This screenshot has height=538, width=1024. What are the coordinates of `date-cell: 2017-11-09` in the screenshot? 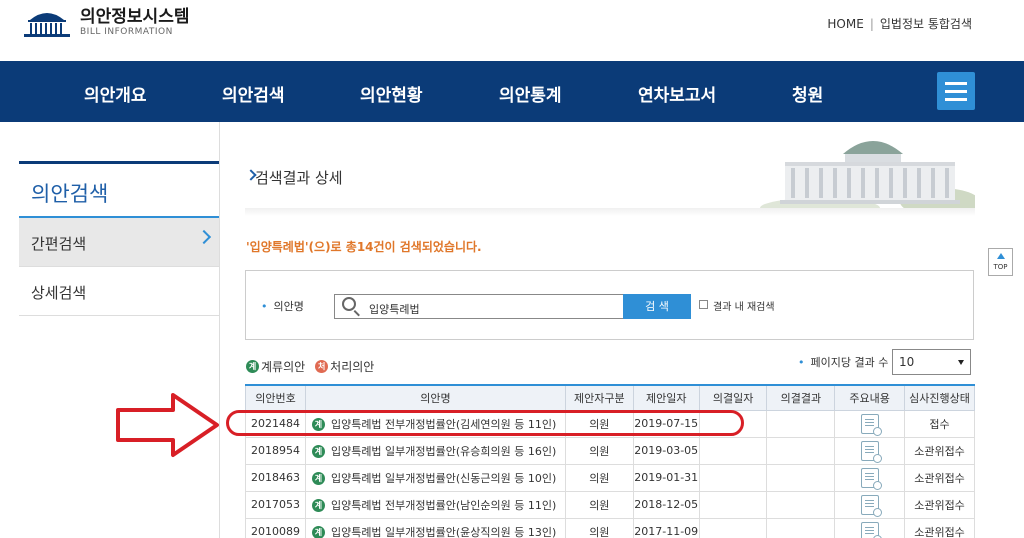 It's located at (666, 527).